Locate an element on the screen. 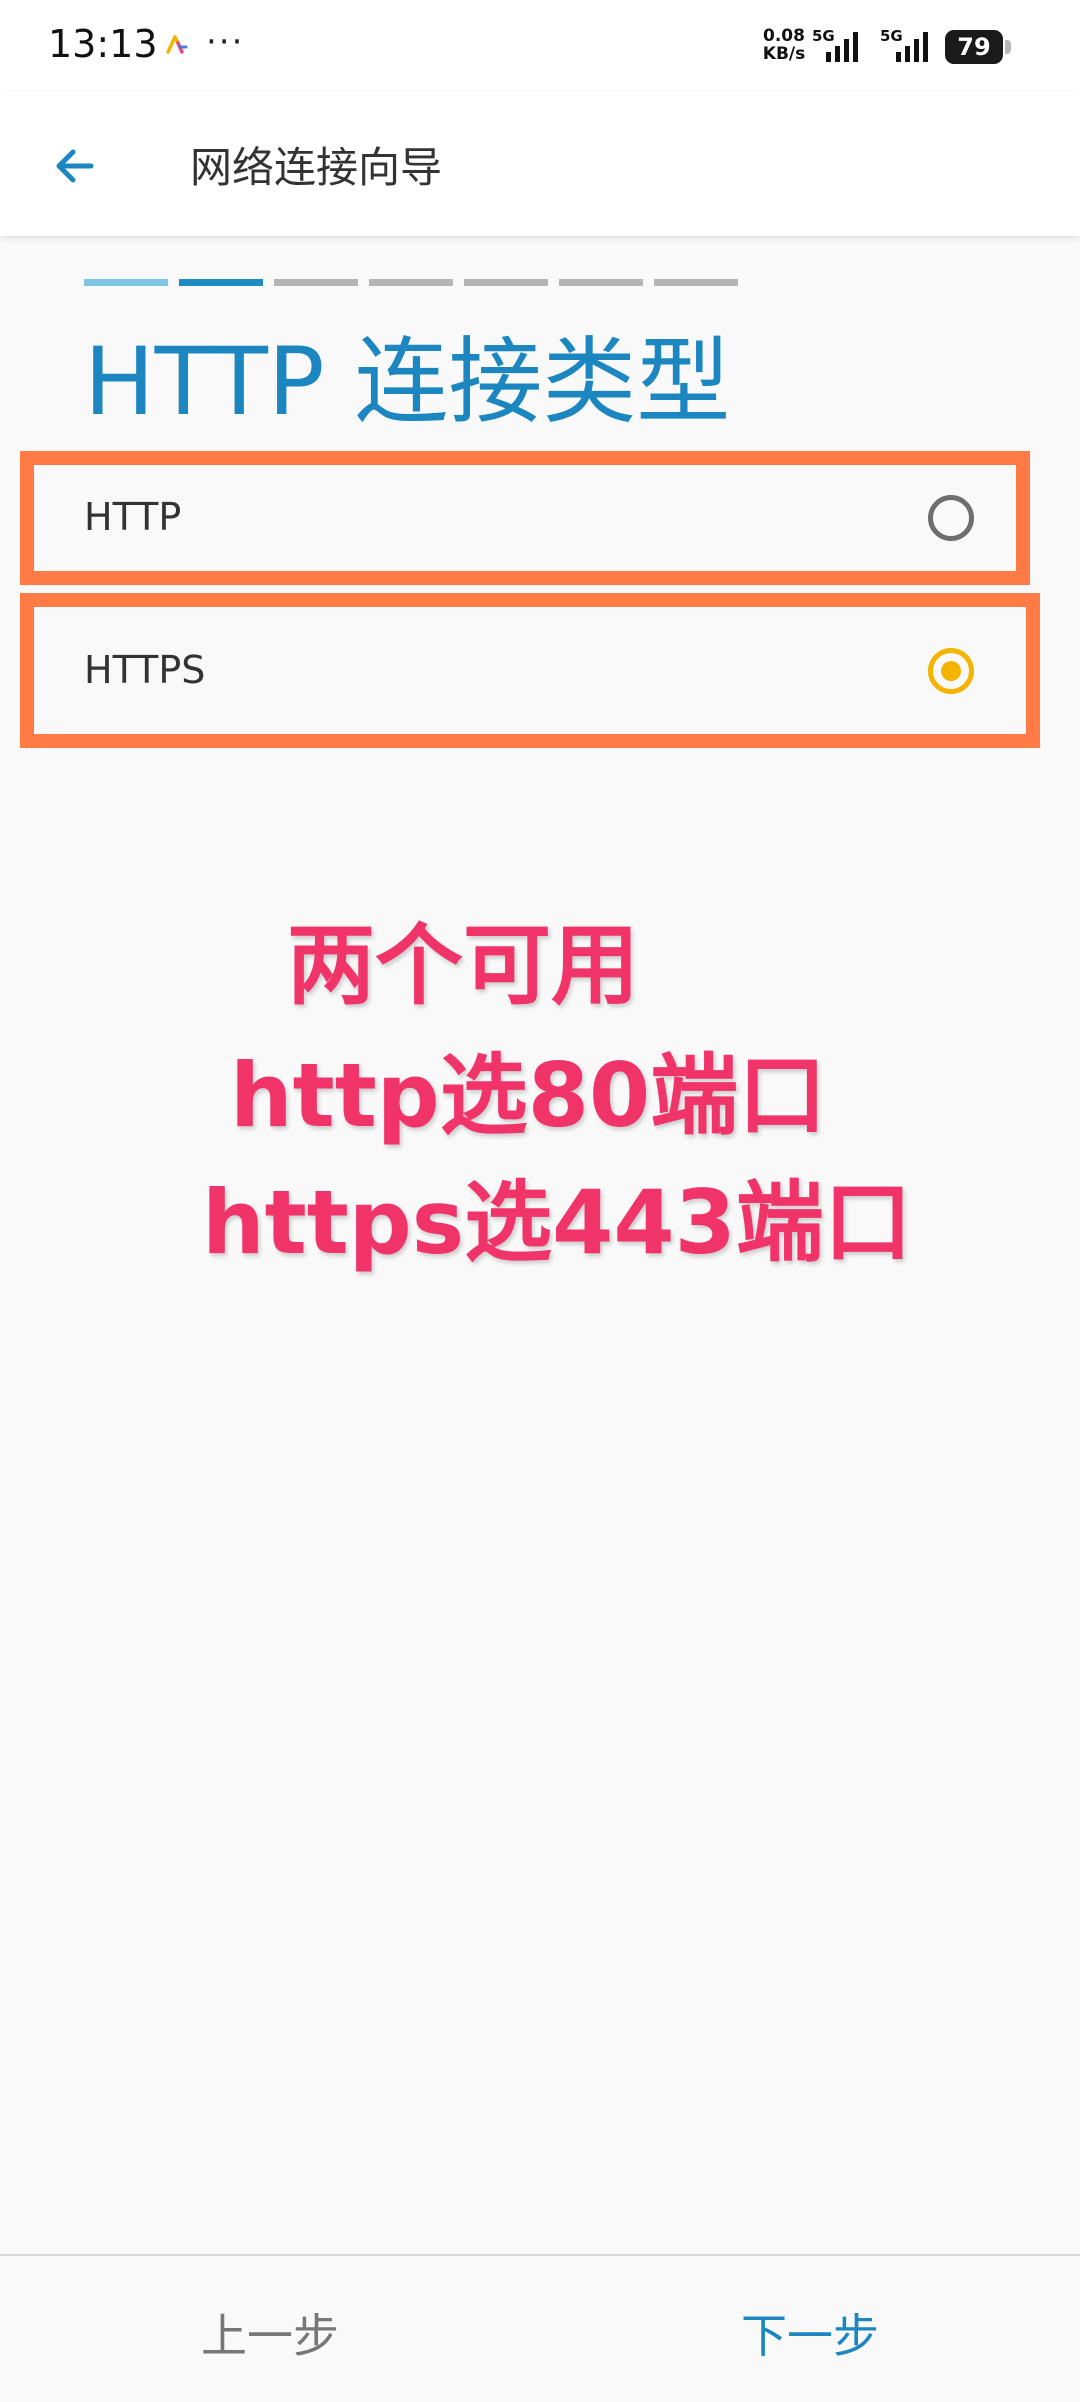  network-speed-unit: KB/s is located at coordinates (784, 54).